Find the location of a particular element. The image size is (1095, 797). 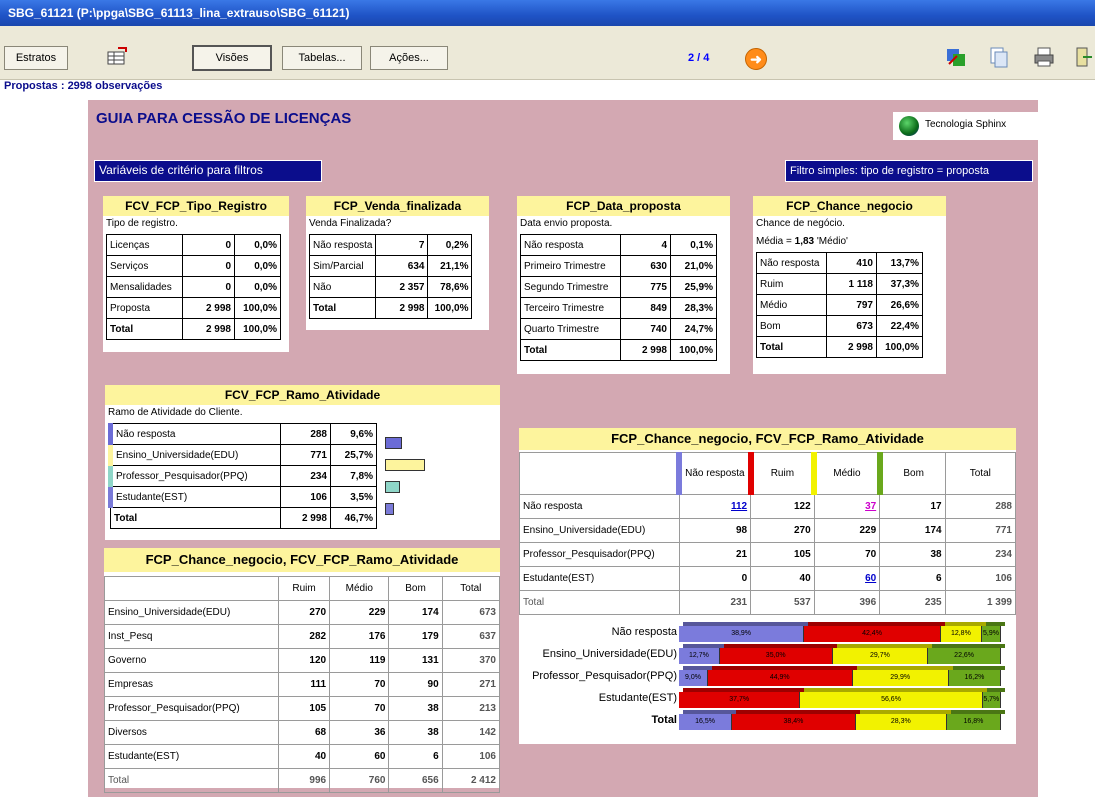

grid-edit-icon is located at coordinates (117, 57).